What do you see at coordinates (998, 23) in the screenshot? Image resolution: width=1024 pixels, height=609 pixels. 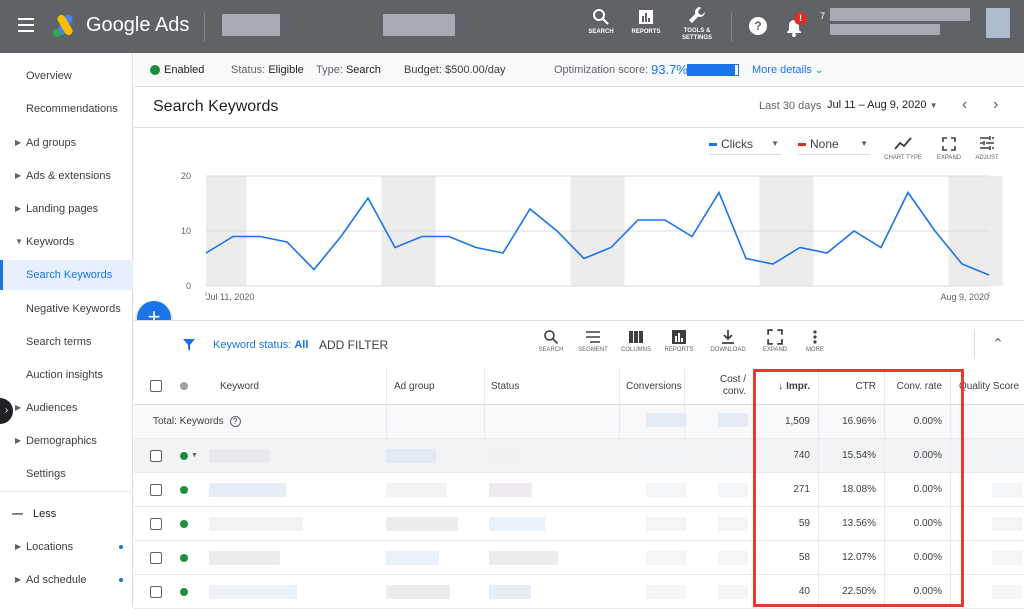 I see `avatar` at bounding box center [998, 23].